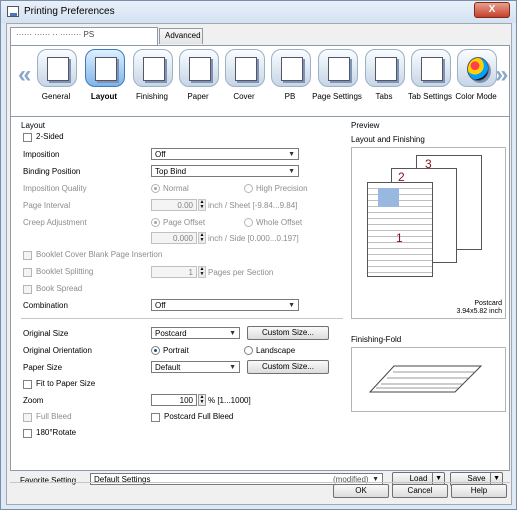  Describe the element at coordinates (45, 305) in the screenshot. I see `combination-label: Combination` at that location.